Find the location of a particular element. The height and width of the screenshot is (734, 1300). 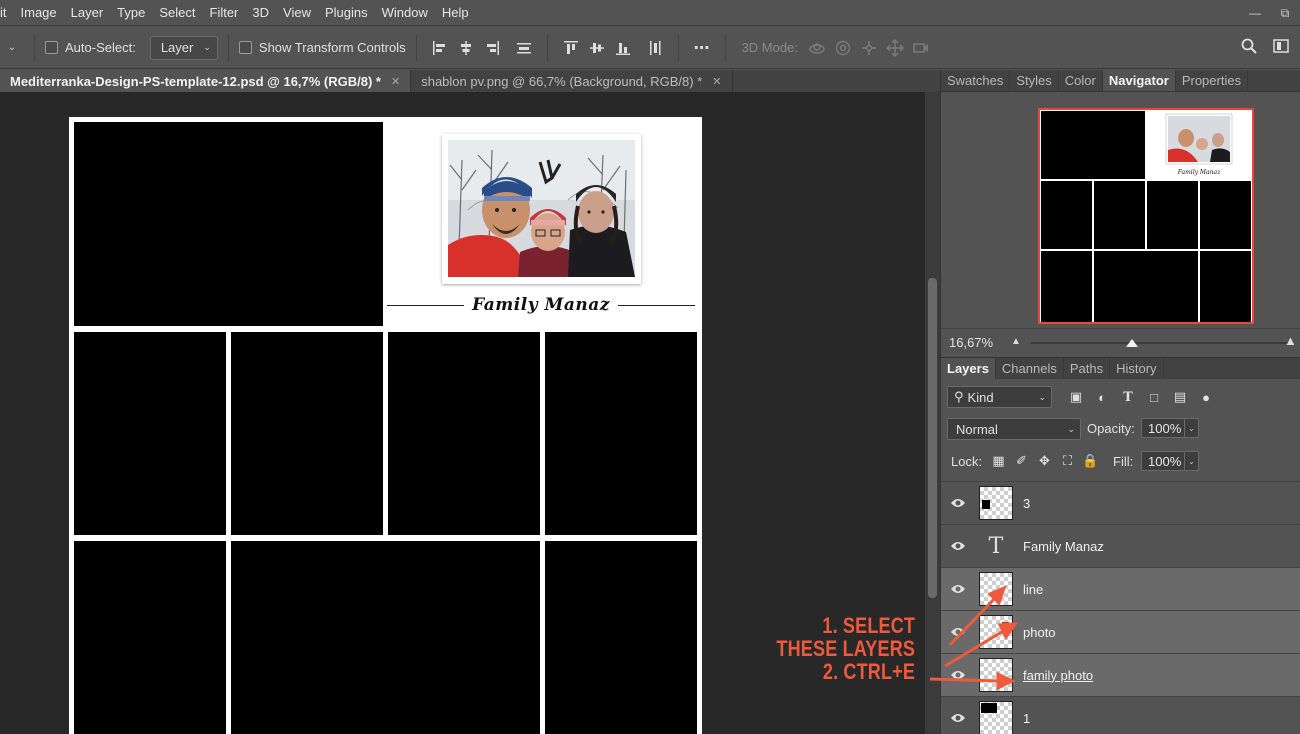

blend-mode-dropdown: Normal ⌄ is located at coordinates (1014, 429).